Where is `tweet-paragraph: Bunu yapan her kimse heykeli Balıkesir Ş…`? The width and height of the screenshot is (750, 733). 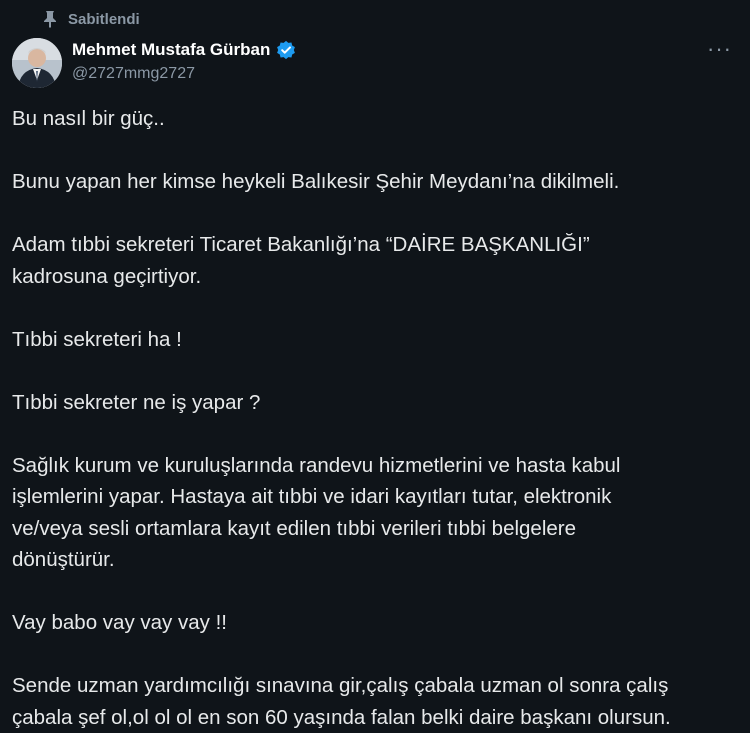 tweet-paragraph: Bunu yapan her kimse heykeli Balıkesir Ş… is located at coordinates (316, 181).